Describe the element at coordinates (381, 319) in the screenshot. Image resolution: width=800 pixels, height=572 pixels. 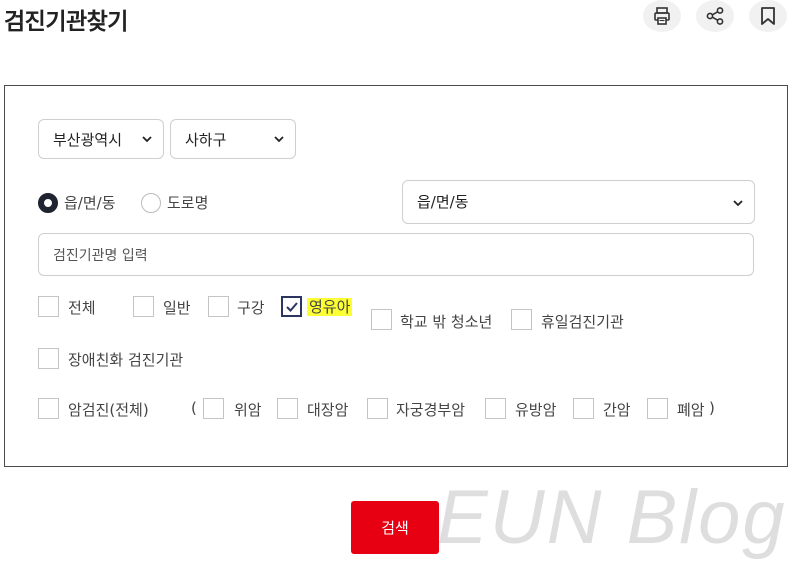
I see `checkbox-youth` at that location.